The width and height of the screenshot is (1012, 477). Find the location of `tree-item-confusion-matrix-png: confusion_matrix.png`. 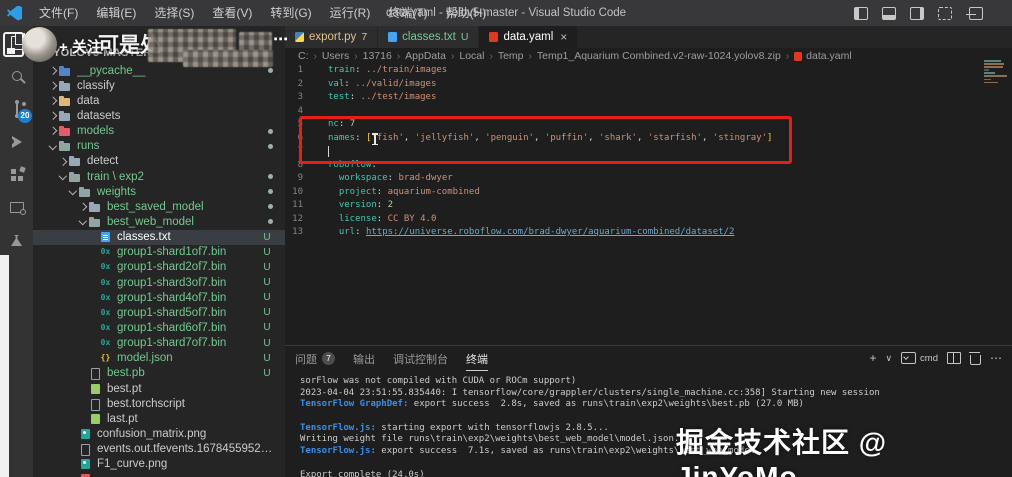

tree-item-confusion-matrix-png: confusion_matrix.png is located at coordinates (159, 433).